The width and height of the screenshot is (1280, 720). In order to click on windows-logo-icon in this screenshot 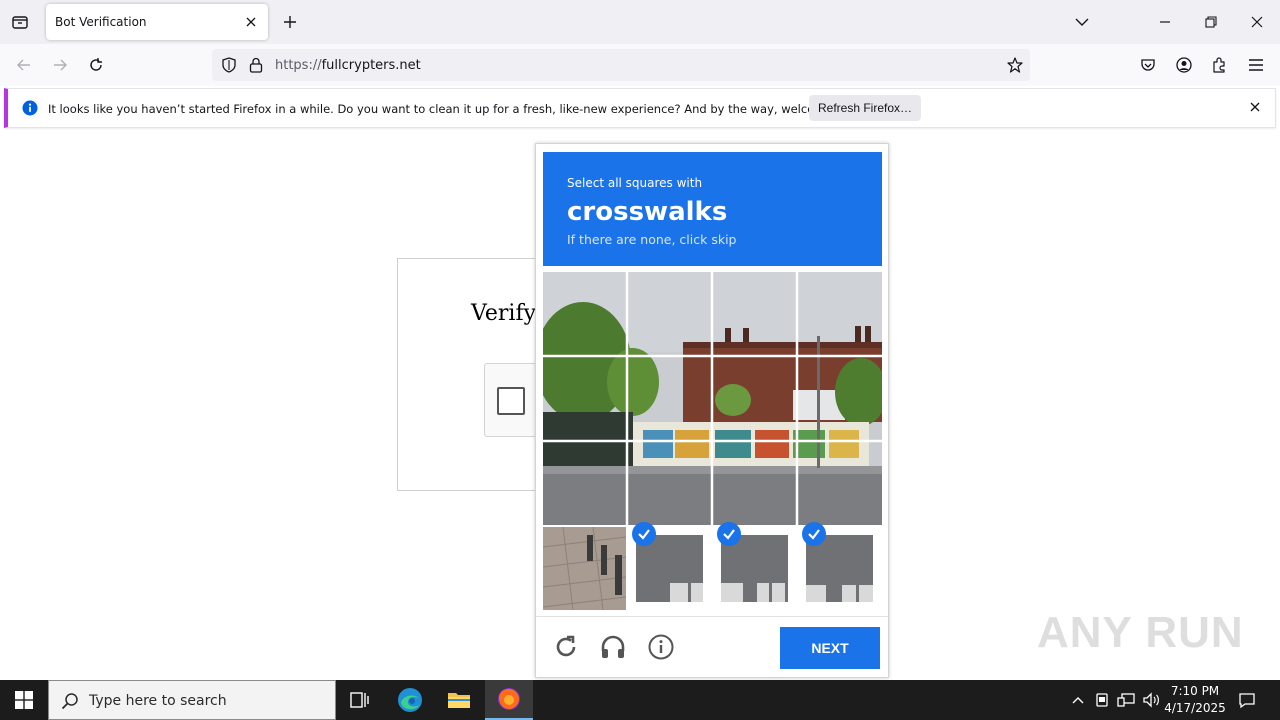, I will do `click(24, 700)`.